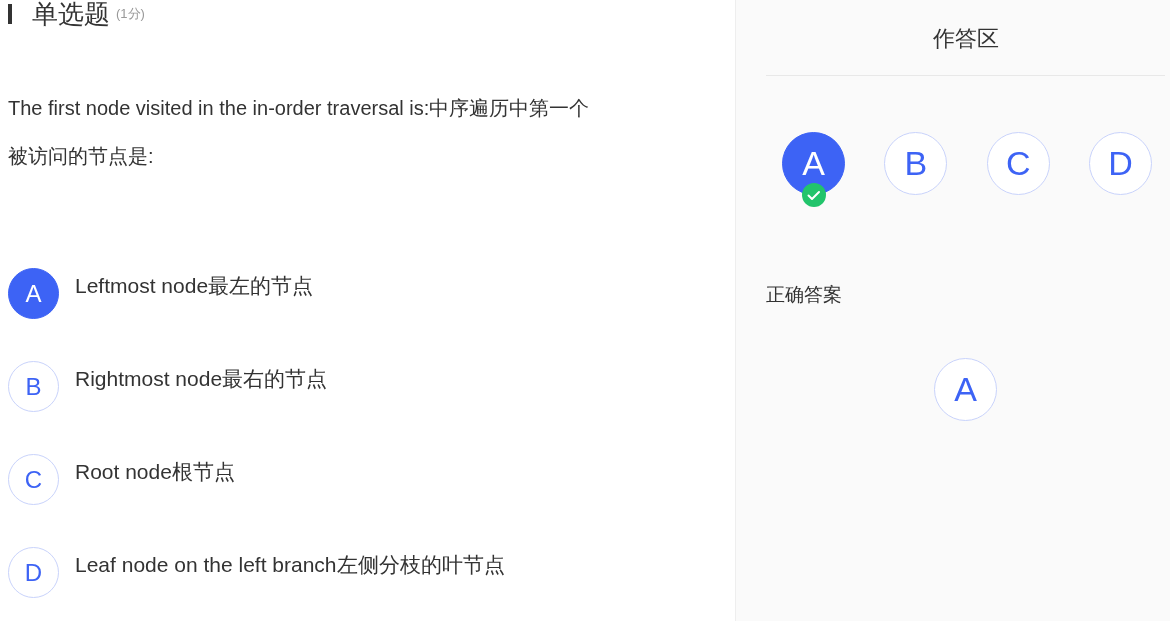 This screenshot has height=621, width=1170. I want to click on option-letter: A, so click(33, 293).